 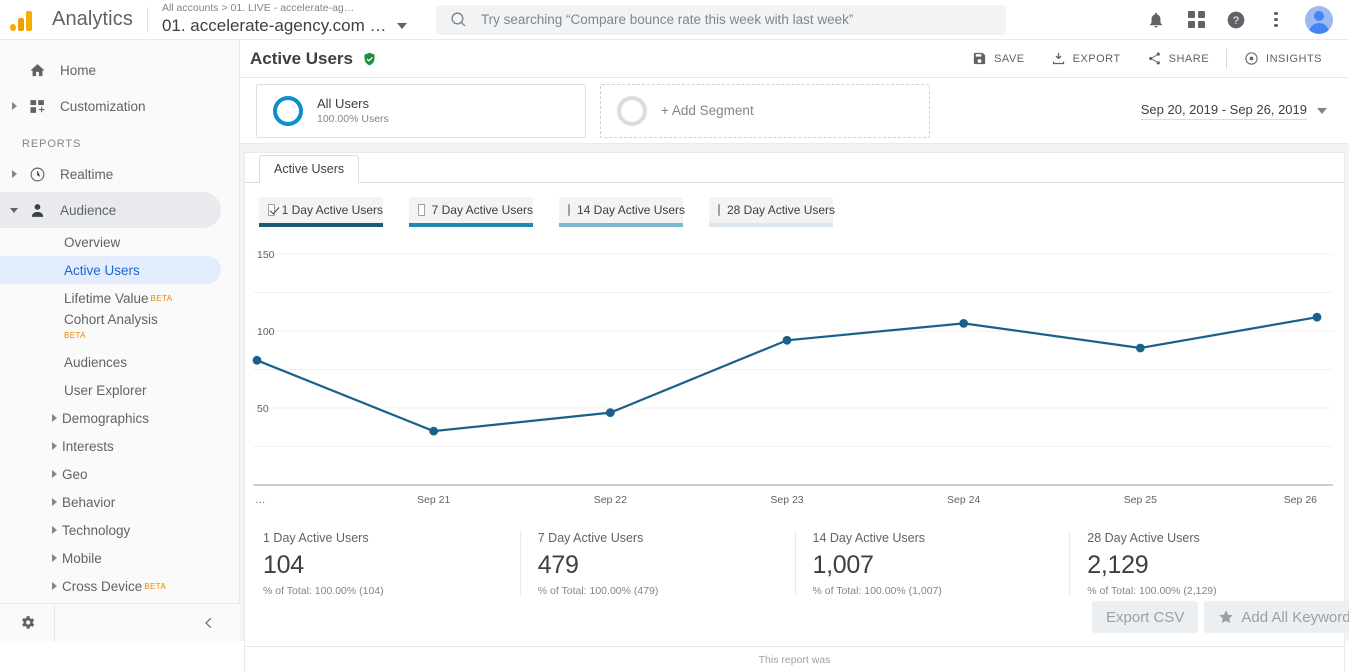 What do you see at coordinates (119, 474) in the screenshot?
I see `sidebar-item-geo: Geo` at bounding box center [119, 474].